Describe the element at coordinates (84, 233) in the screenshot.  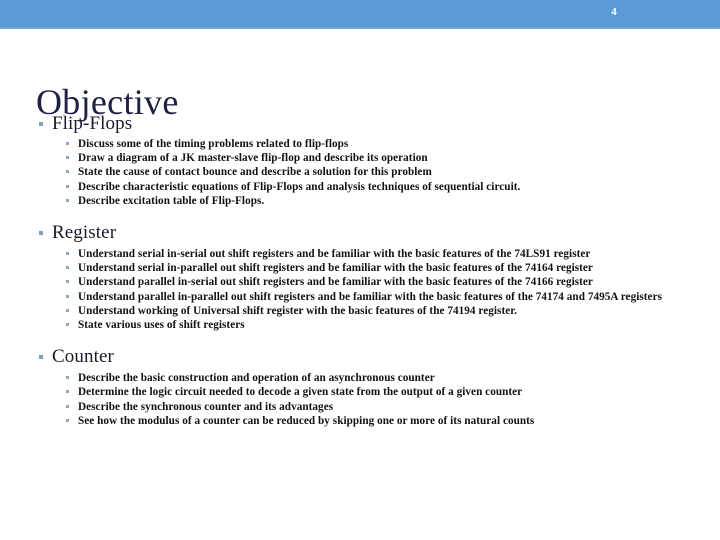
I see `section-heading-label: Register` at that location.